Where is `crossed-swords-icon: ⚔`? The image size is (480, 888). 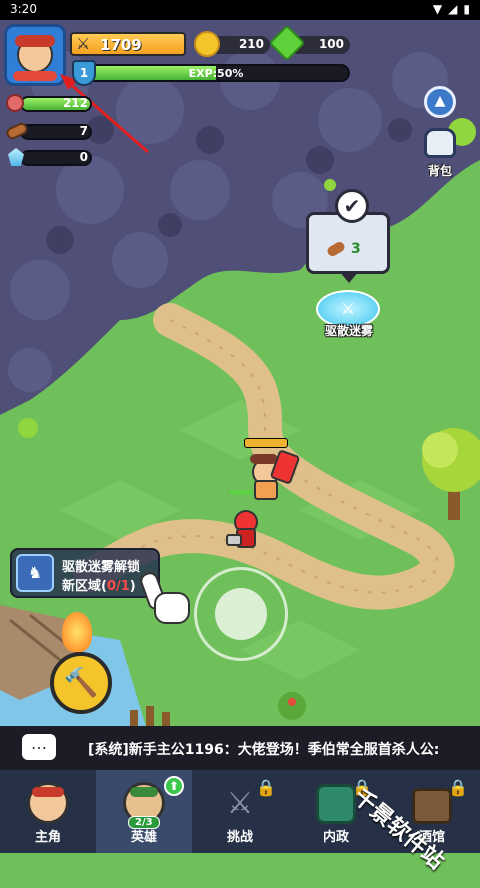 crossed-swords-icon: ⚔ is located at coordinates (240, 803).